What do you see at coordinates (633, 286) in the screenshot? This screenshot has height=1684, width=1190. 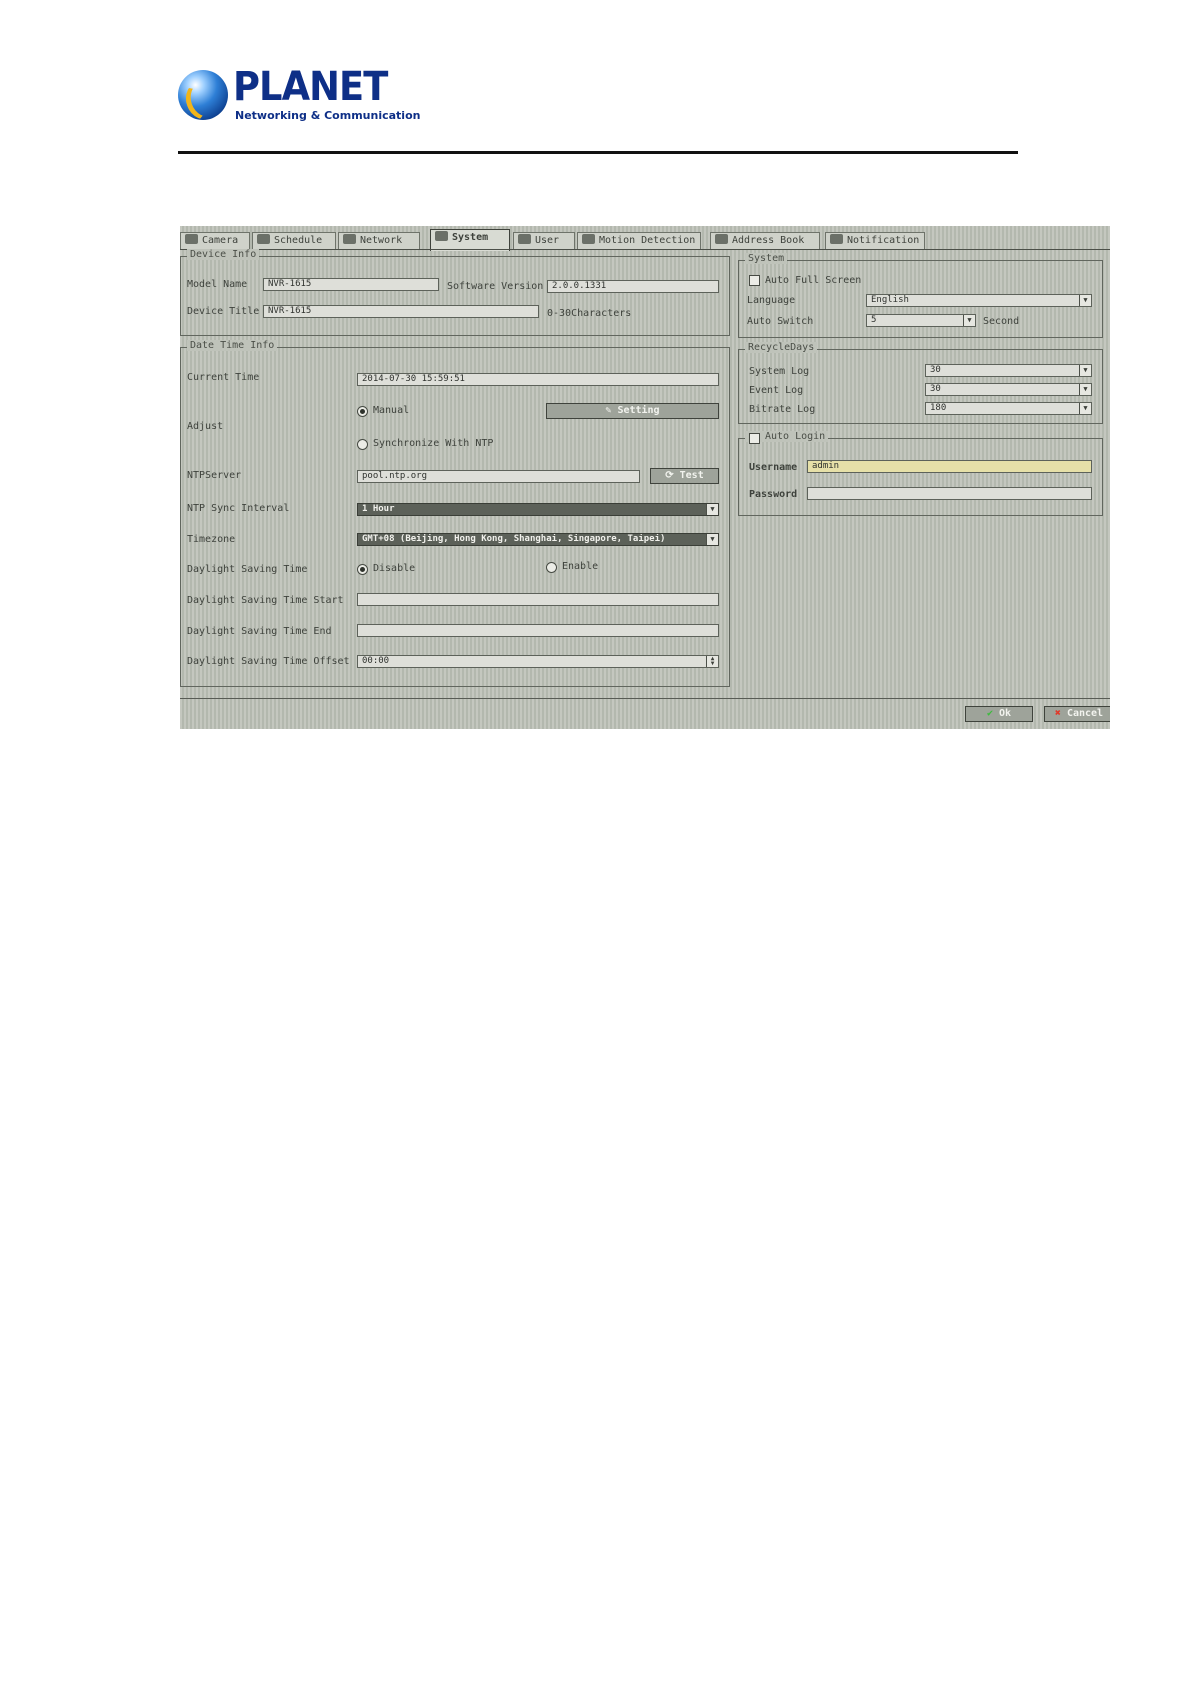 I see `software-version-field: 2.0.0.1331` at bounding box center [633, 286].